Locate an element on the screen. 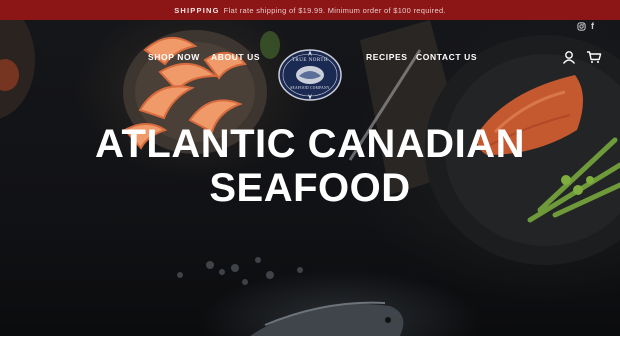 This screenshot has height=343, width=620. hero-title-line2: SEAFOOD is located at coordinates (310, 188).